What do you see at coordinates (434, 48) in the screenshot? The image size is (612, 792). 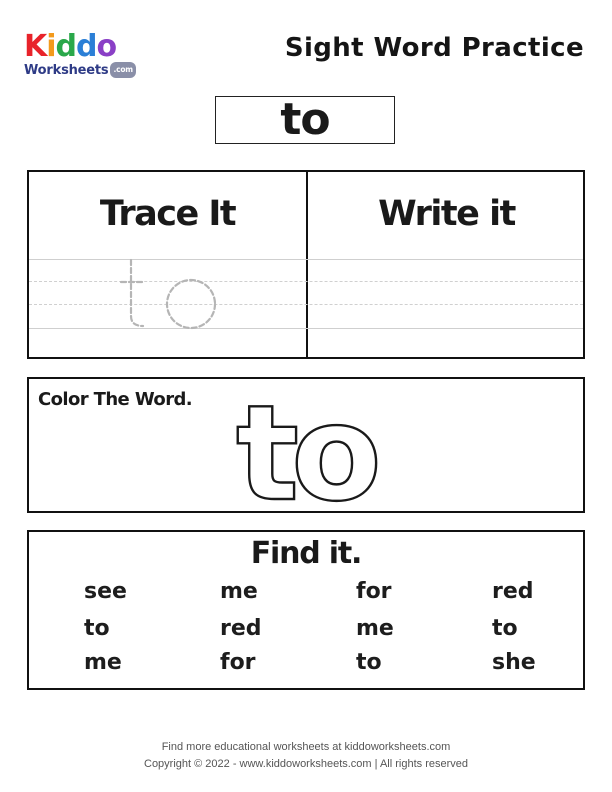 I see `page-title: Sight Word Practice` at bounding box center [434, 48].